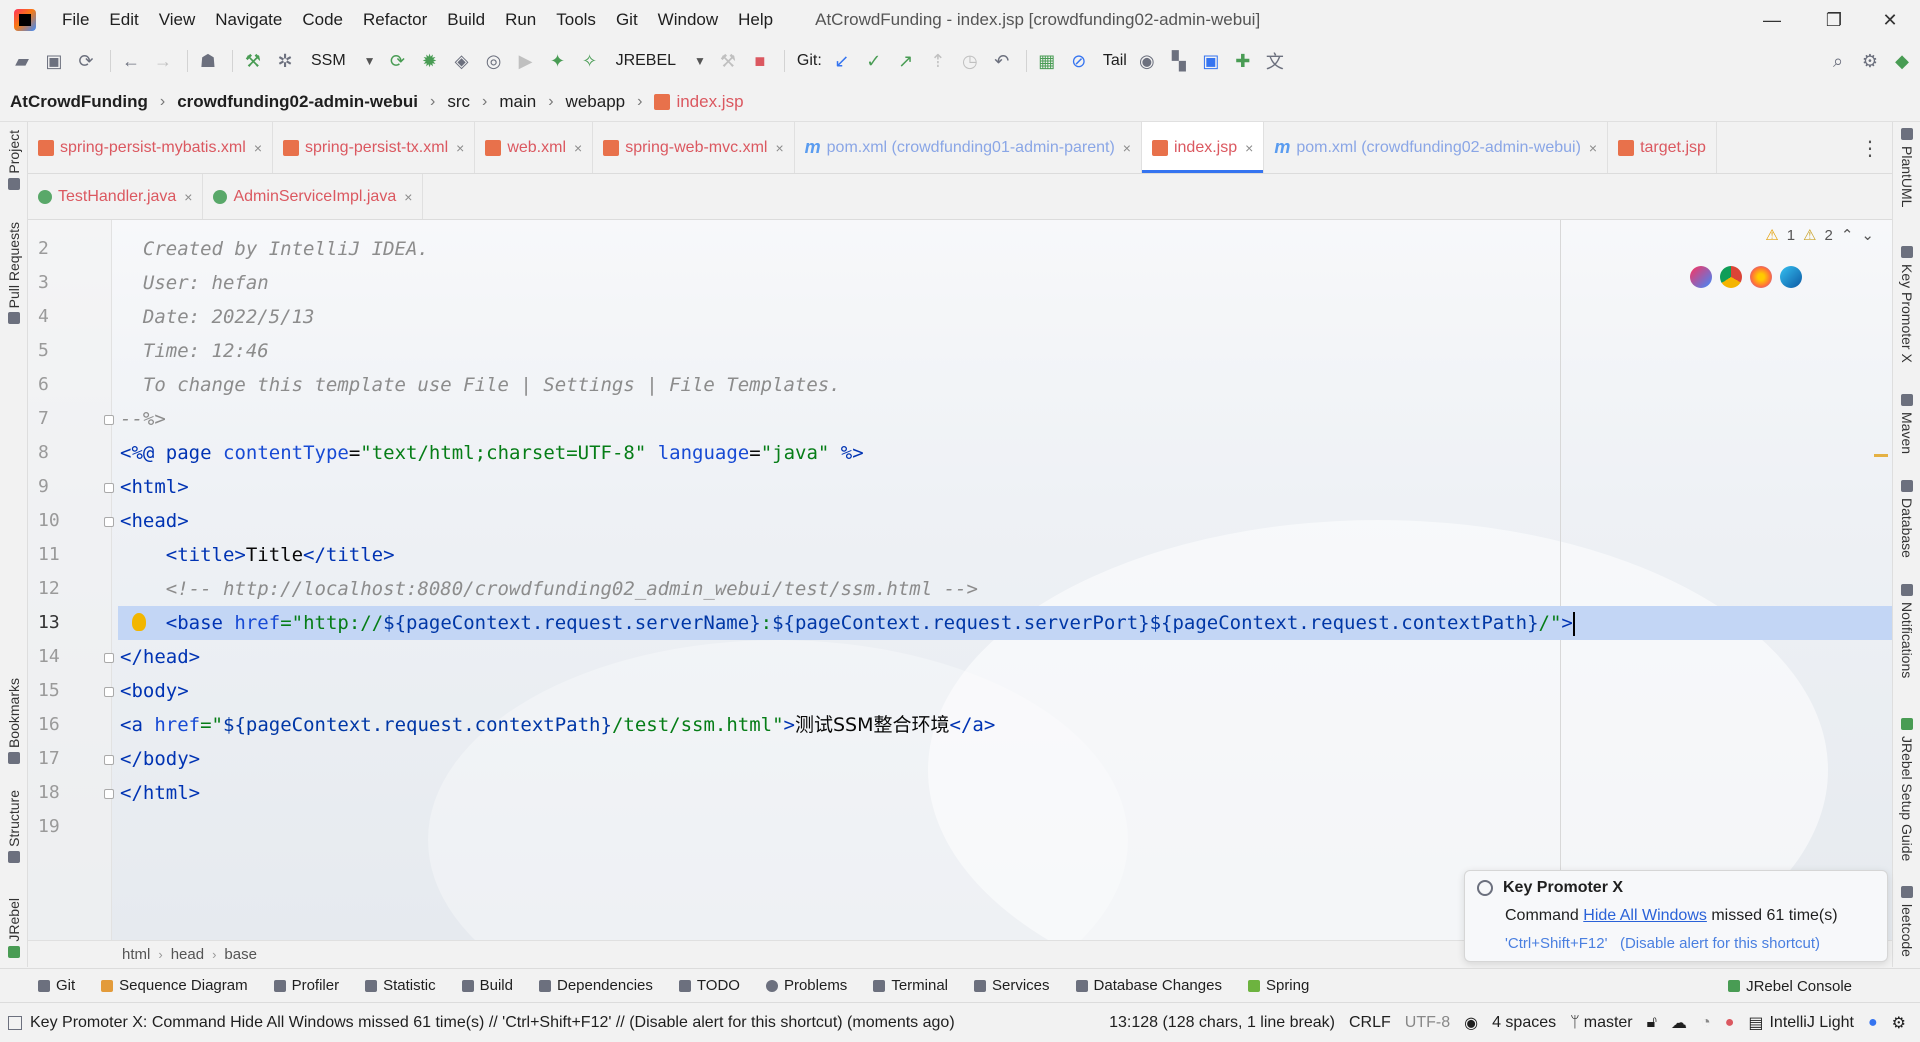  What do you see at coordinates (56, 985) in the screenshot?
I see `tool-window-git: Git` at bounding box center [56, 985].